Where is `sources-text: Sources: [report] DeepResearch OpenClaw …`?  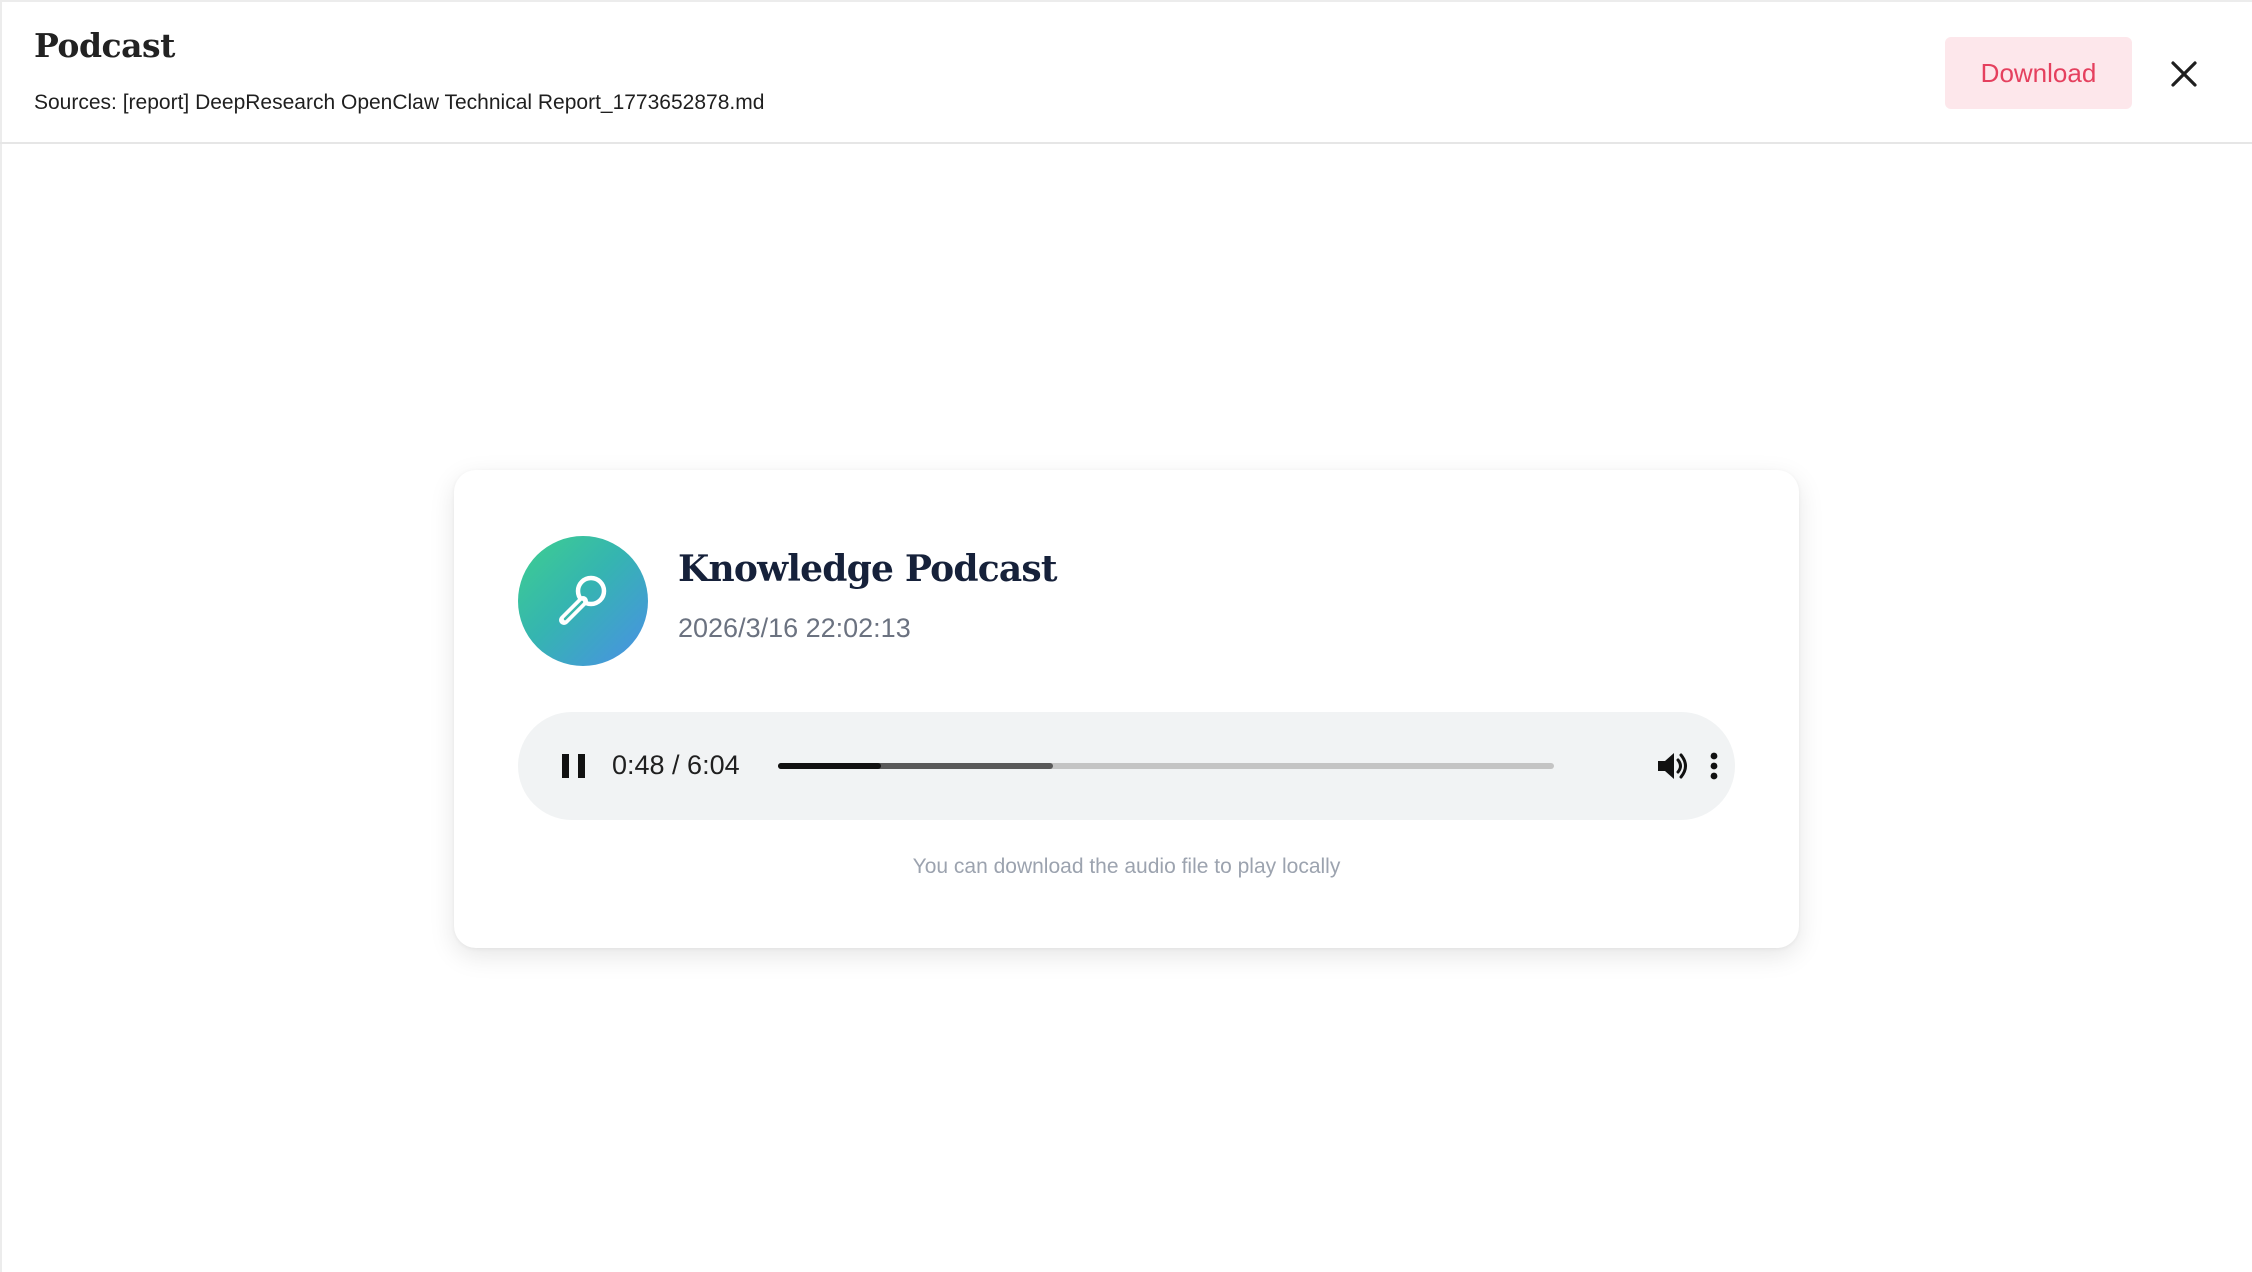 sources-text: Sources: [report] DeepResearch OpenClaw … is located at coordinates (399, 102).